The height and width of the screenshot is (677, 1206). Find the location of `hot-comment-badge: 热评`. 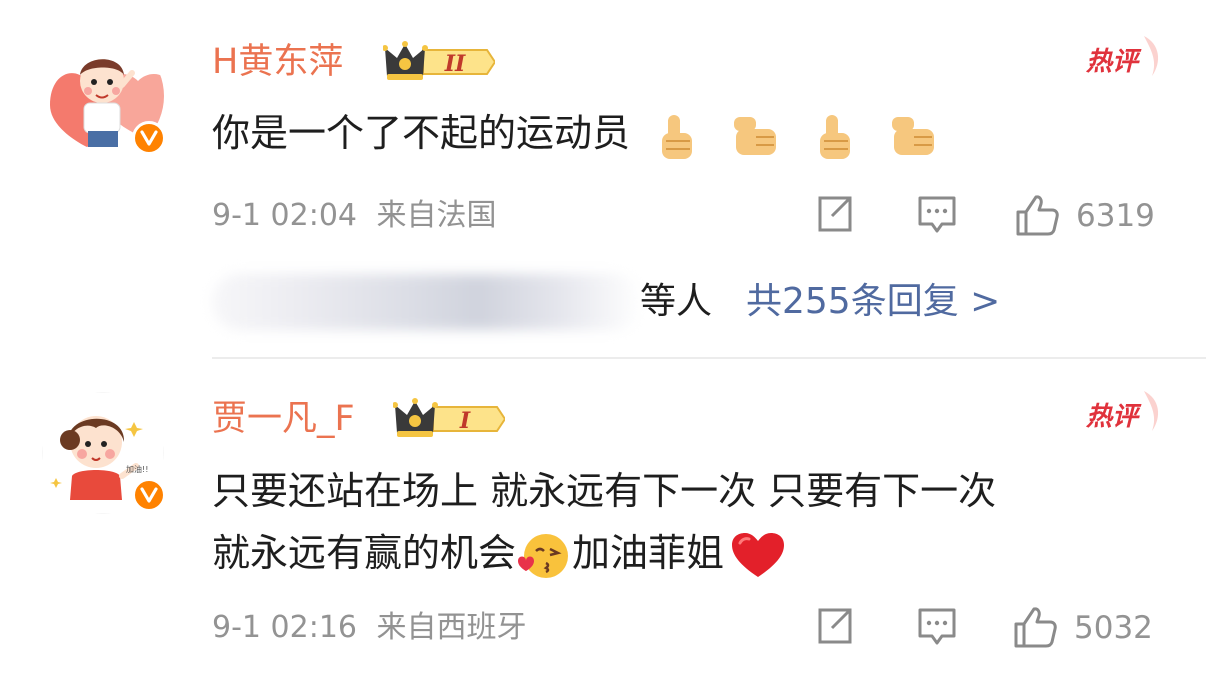

hot-comment-badge: 热评 is located at coordinates (1122, 411).